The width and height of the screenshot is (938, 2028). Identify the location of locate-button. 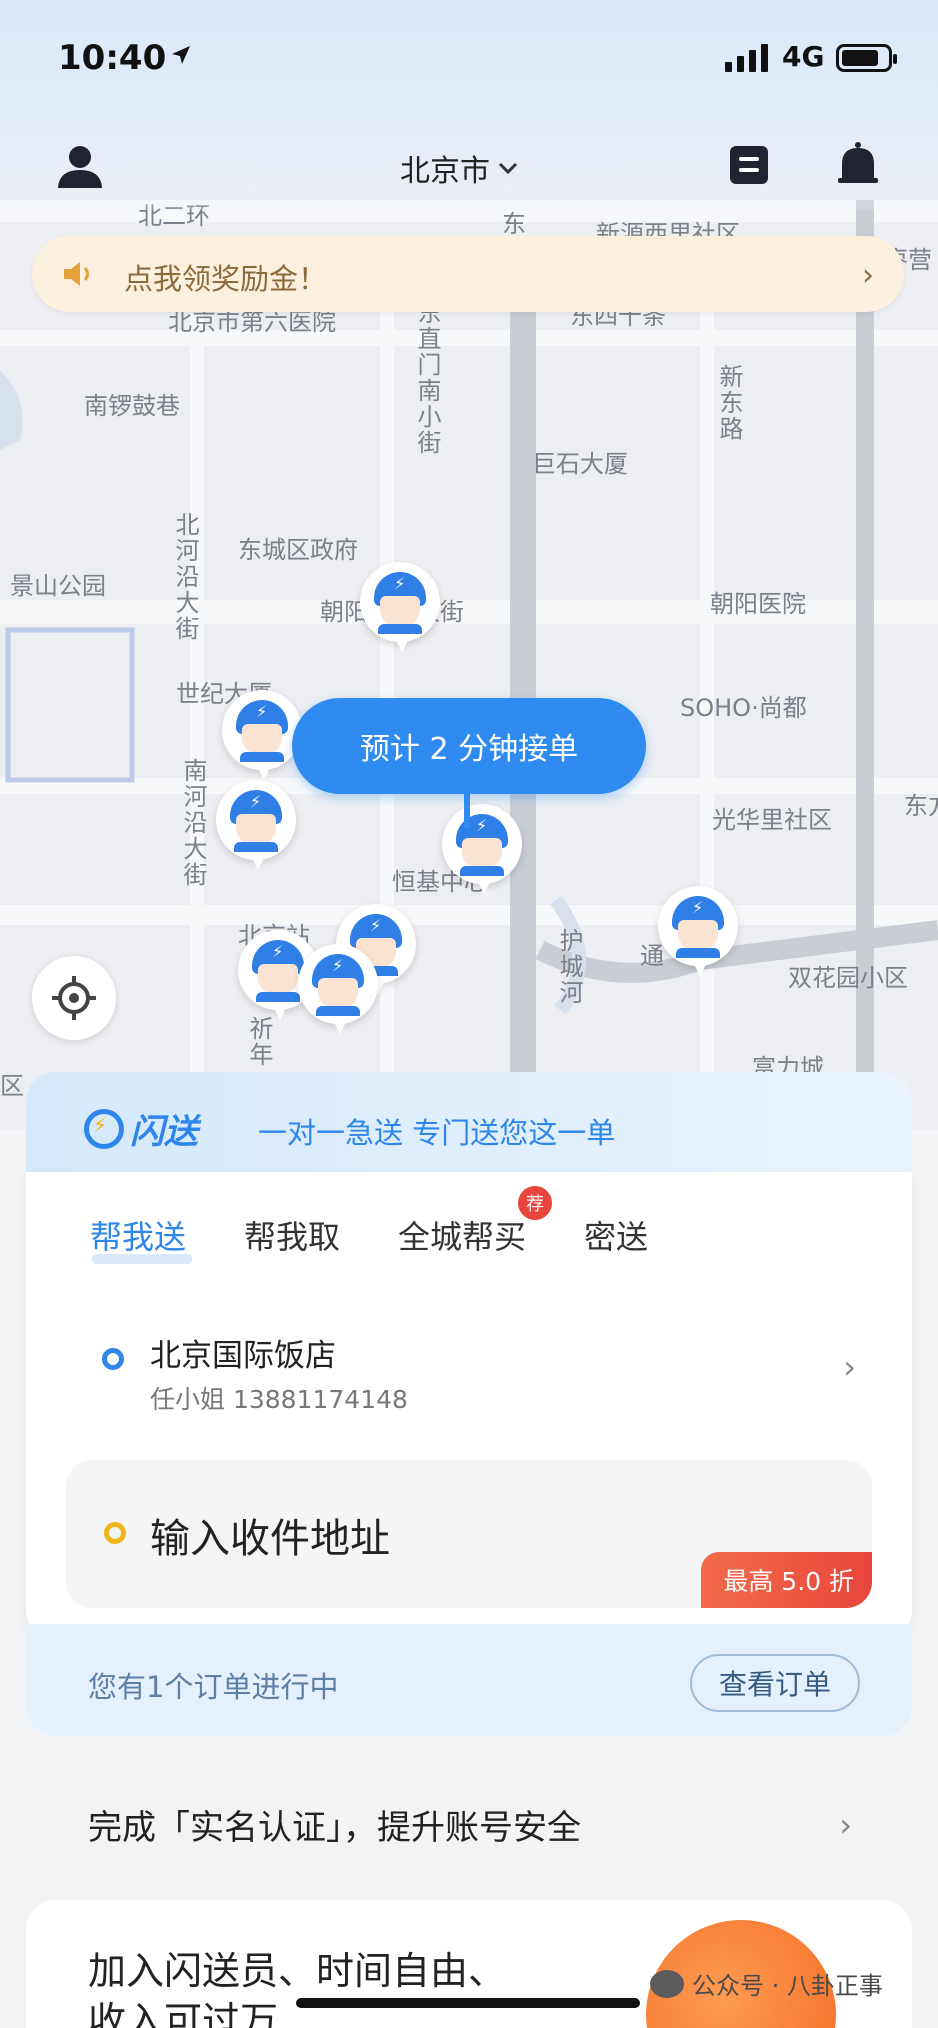
(74, 998).